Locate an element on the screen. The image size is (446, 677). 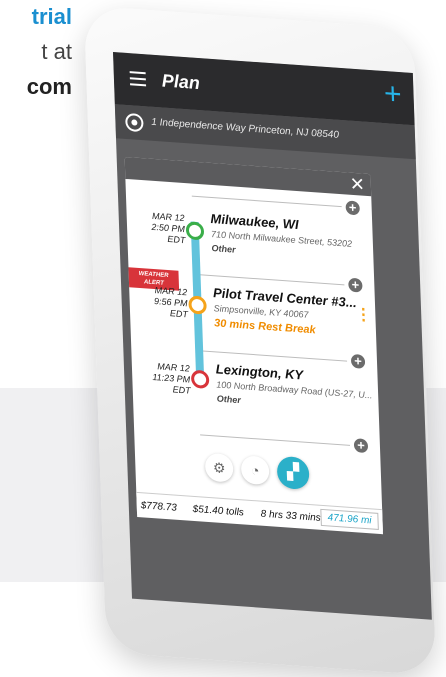
card-header: ✕ is located at coordinates (248, 176).